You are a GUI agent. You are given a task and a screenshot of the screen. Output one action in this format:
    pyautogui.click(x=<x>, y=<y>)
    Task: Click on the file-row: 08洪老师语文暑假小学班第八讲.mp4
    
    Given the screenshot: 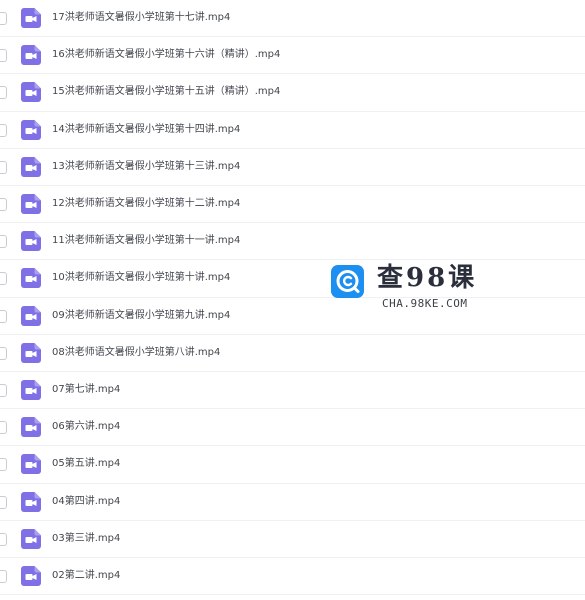 What is the action you would take?
    pyautogui.click(x=292, y=353)
    